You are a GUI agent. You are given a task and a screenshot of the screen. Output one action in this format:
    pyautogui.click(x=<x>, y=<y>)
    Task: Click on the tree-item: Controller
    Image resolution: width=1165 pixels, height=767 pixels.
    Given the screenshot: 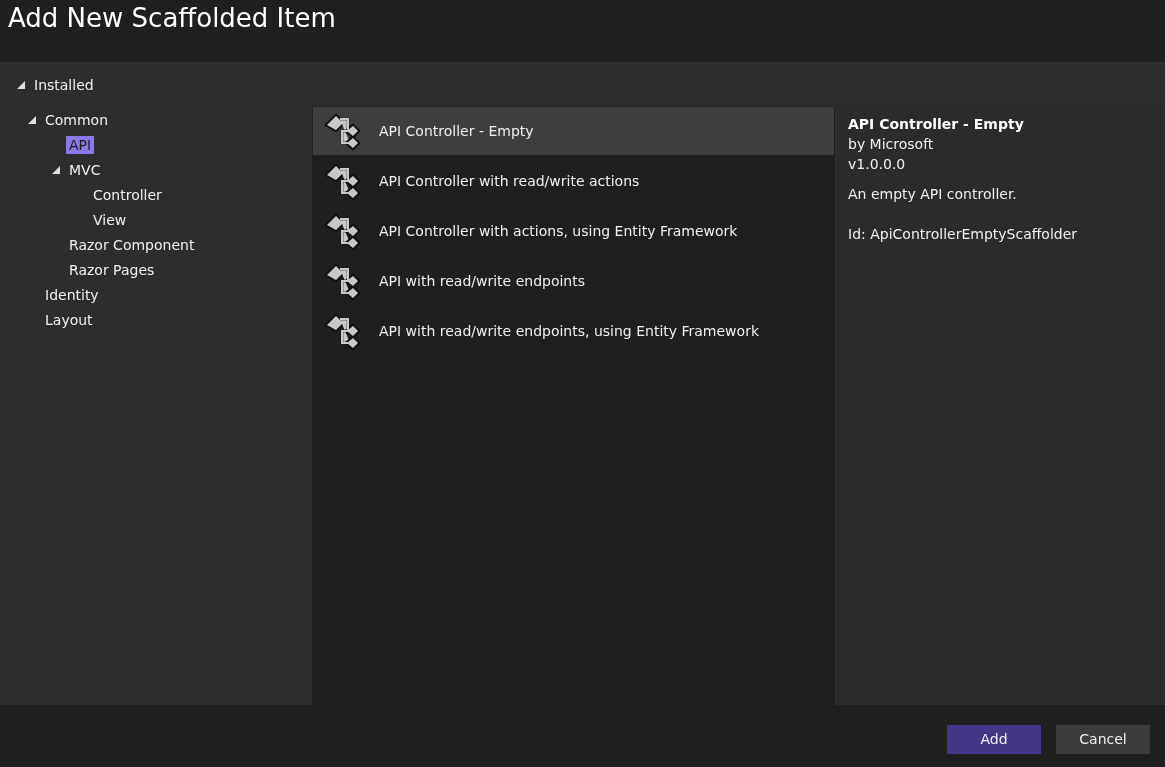 What is the action you would take?
    pyautogui.click(x=127, y=194)
    